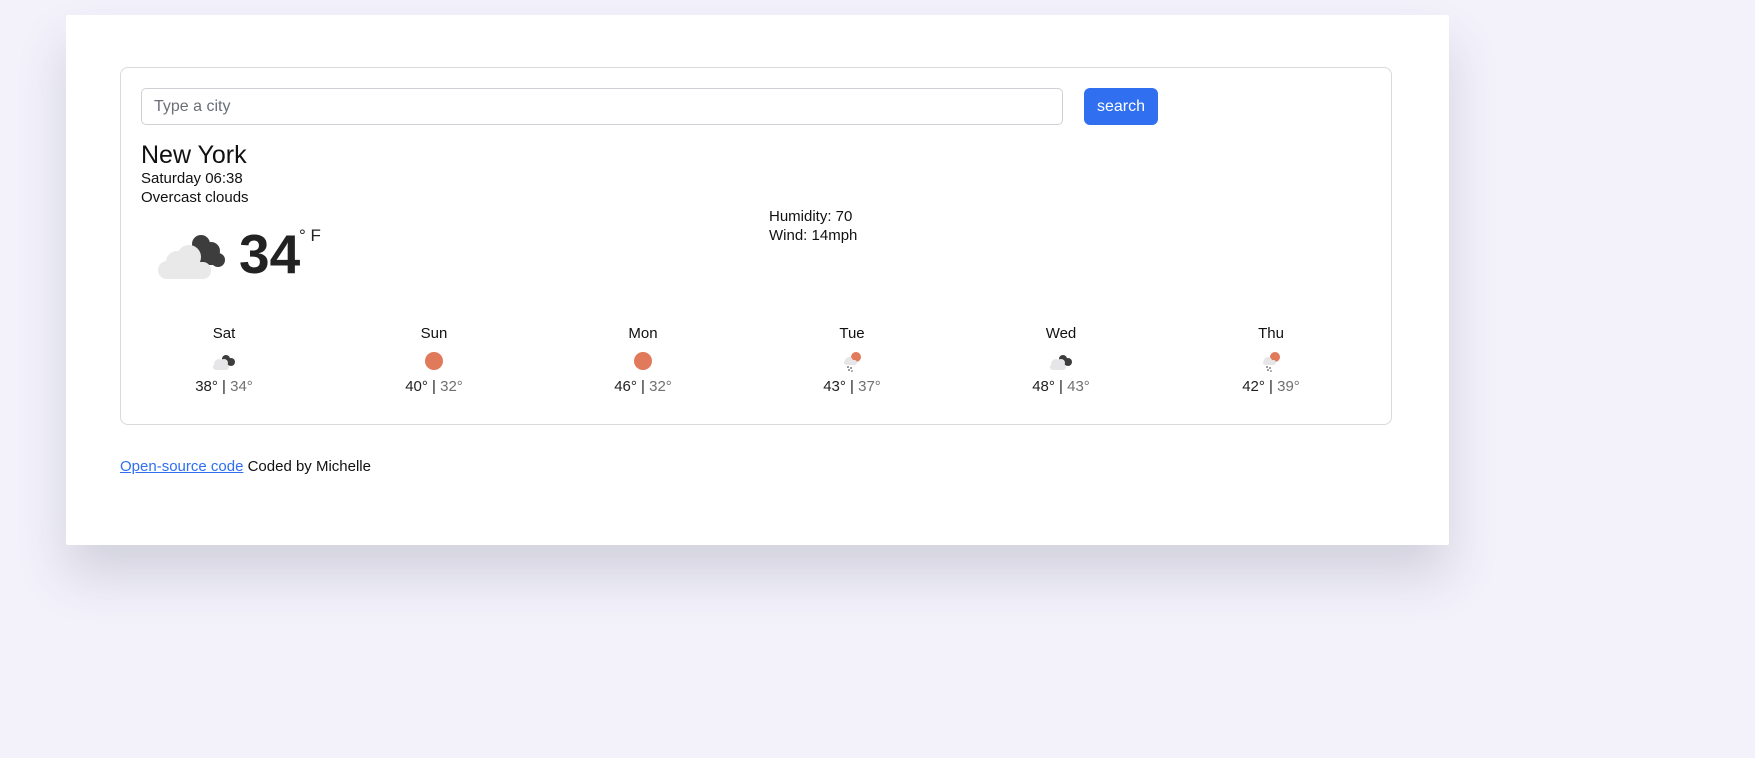 The width and height of the screenshot is (1755, 758). I want to click on forecast-temps: 40° | 32°, so click(434, 387).